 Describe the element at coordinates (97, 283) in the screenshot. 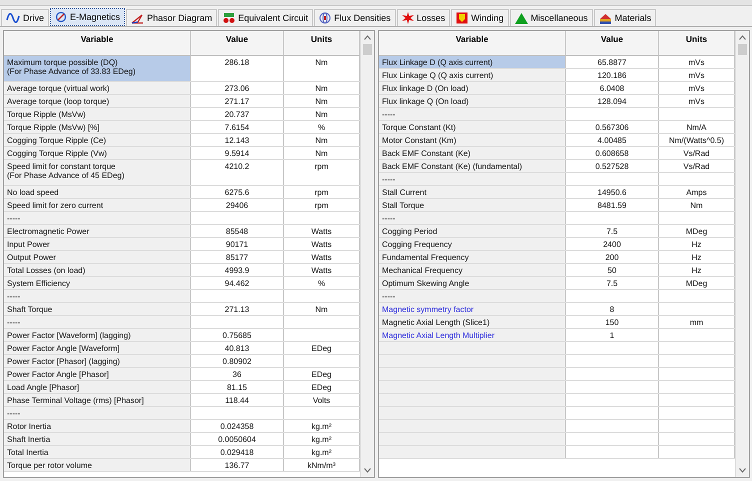

I see `variable-cell: System Efficiency` at that location.